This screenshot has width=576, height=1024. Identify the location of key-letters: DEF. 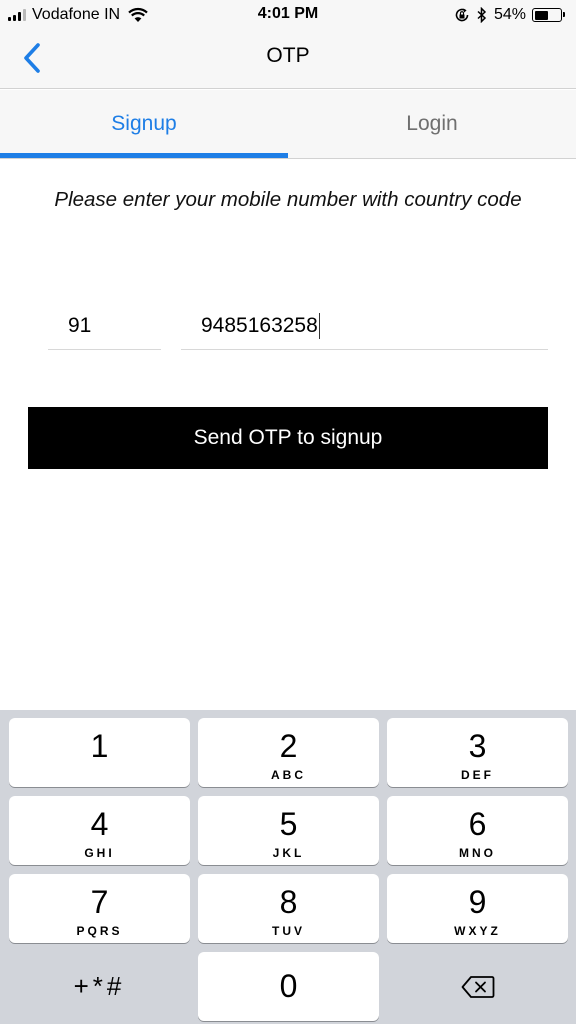
(477, 775).